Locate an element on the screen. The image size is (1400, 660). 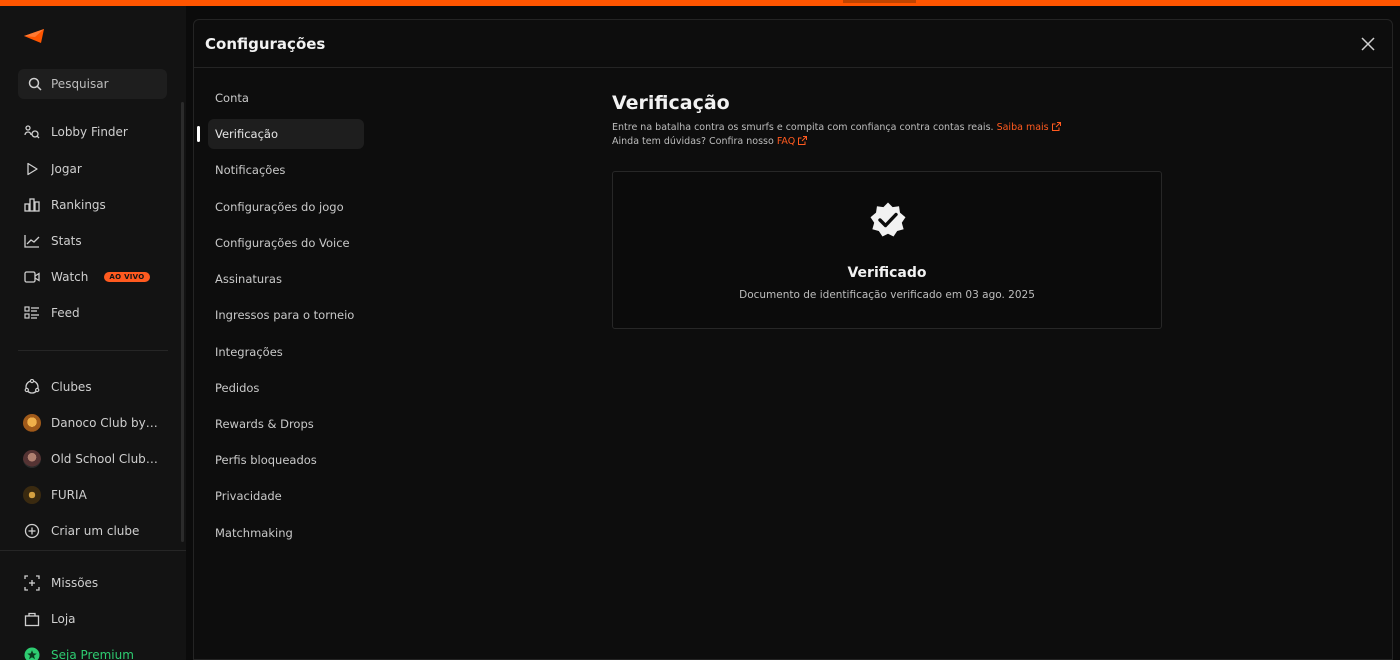
verified-badge-icon is located at coordinates (888, 220).